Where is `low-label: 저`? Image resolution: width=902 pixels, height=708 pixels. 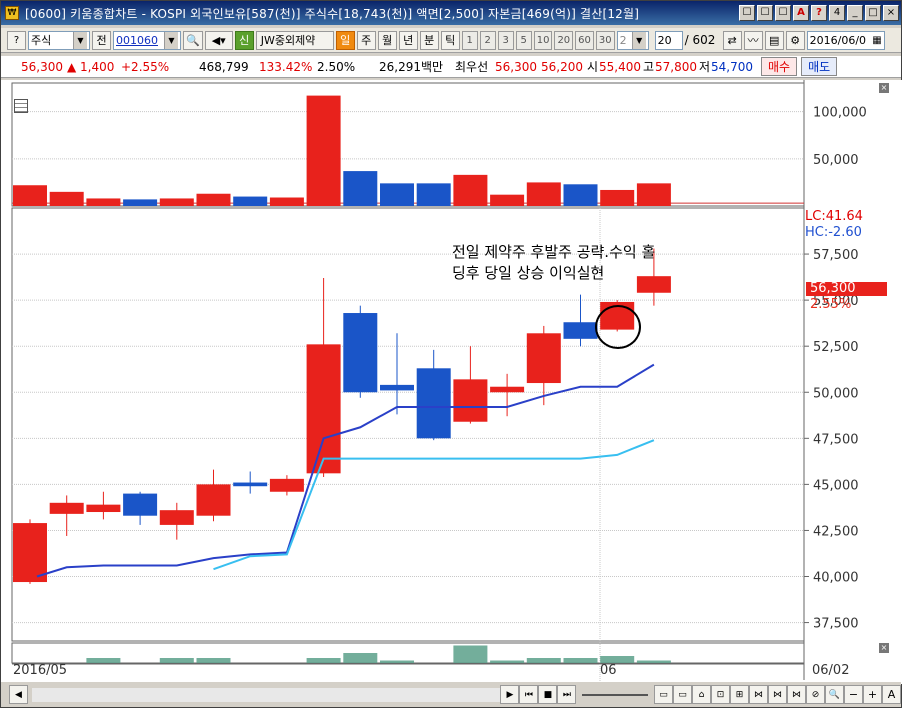 low-label: 저 is located at coordinates (705, 67).